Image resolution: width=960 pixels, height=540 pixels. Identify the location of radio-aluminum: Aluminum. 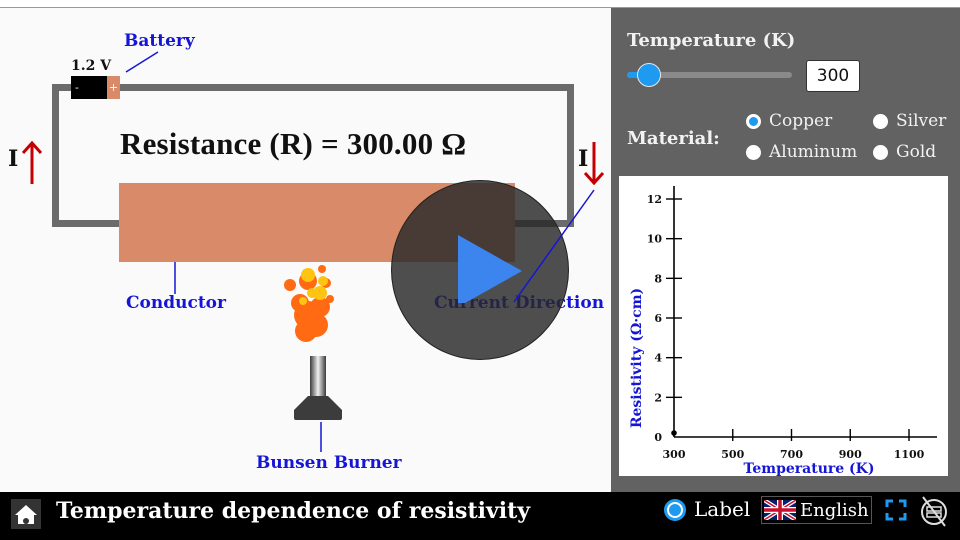
(801, 152).